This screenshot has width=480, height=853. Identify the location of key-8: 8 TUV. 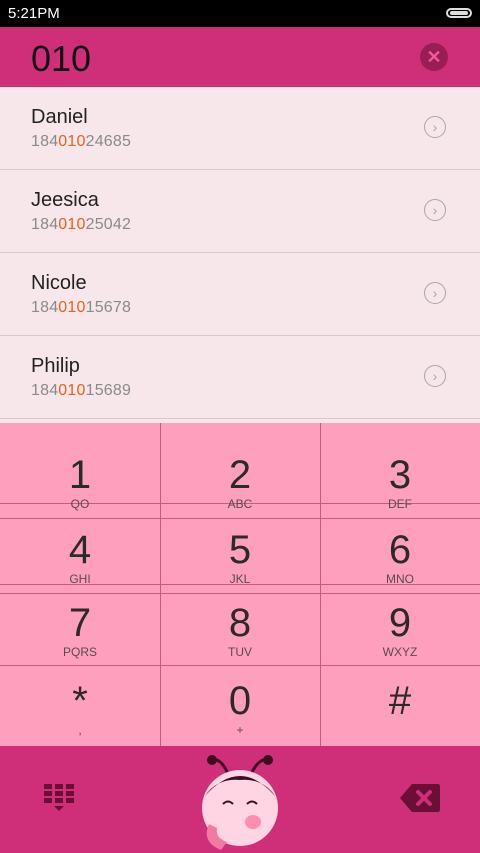
(240, 625).